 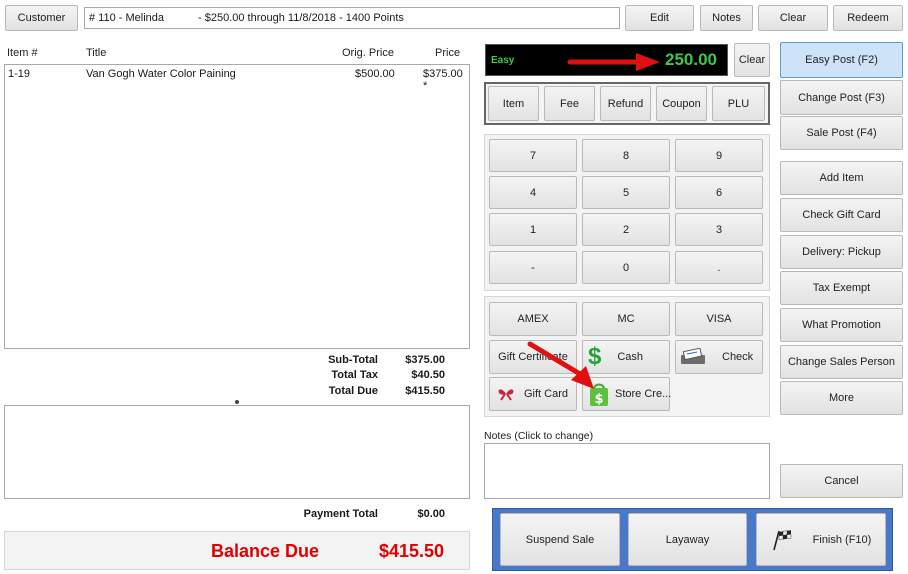 I want to click on key-5: 5, so click(x=626, y=192).